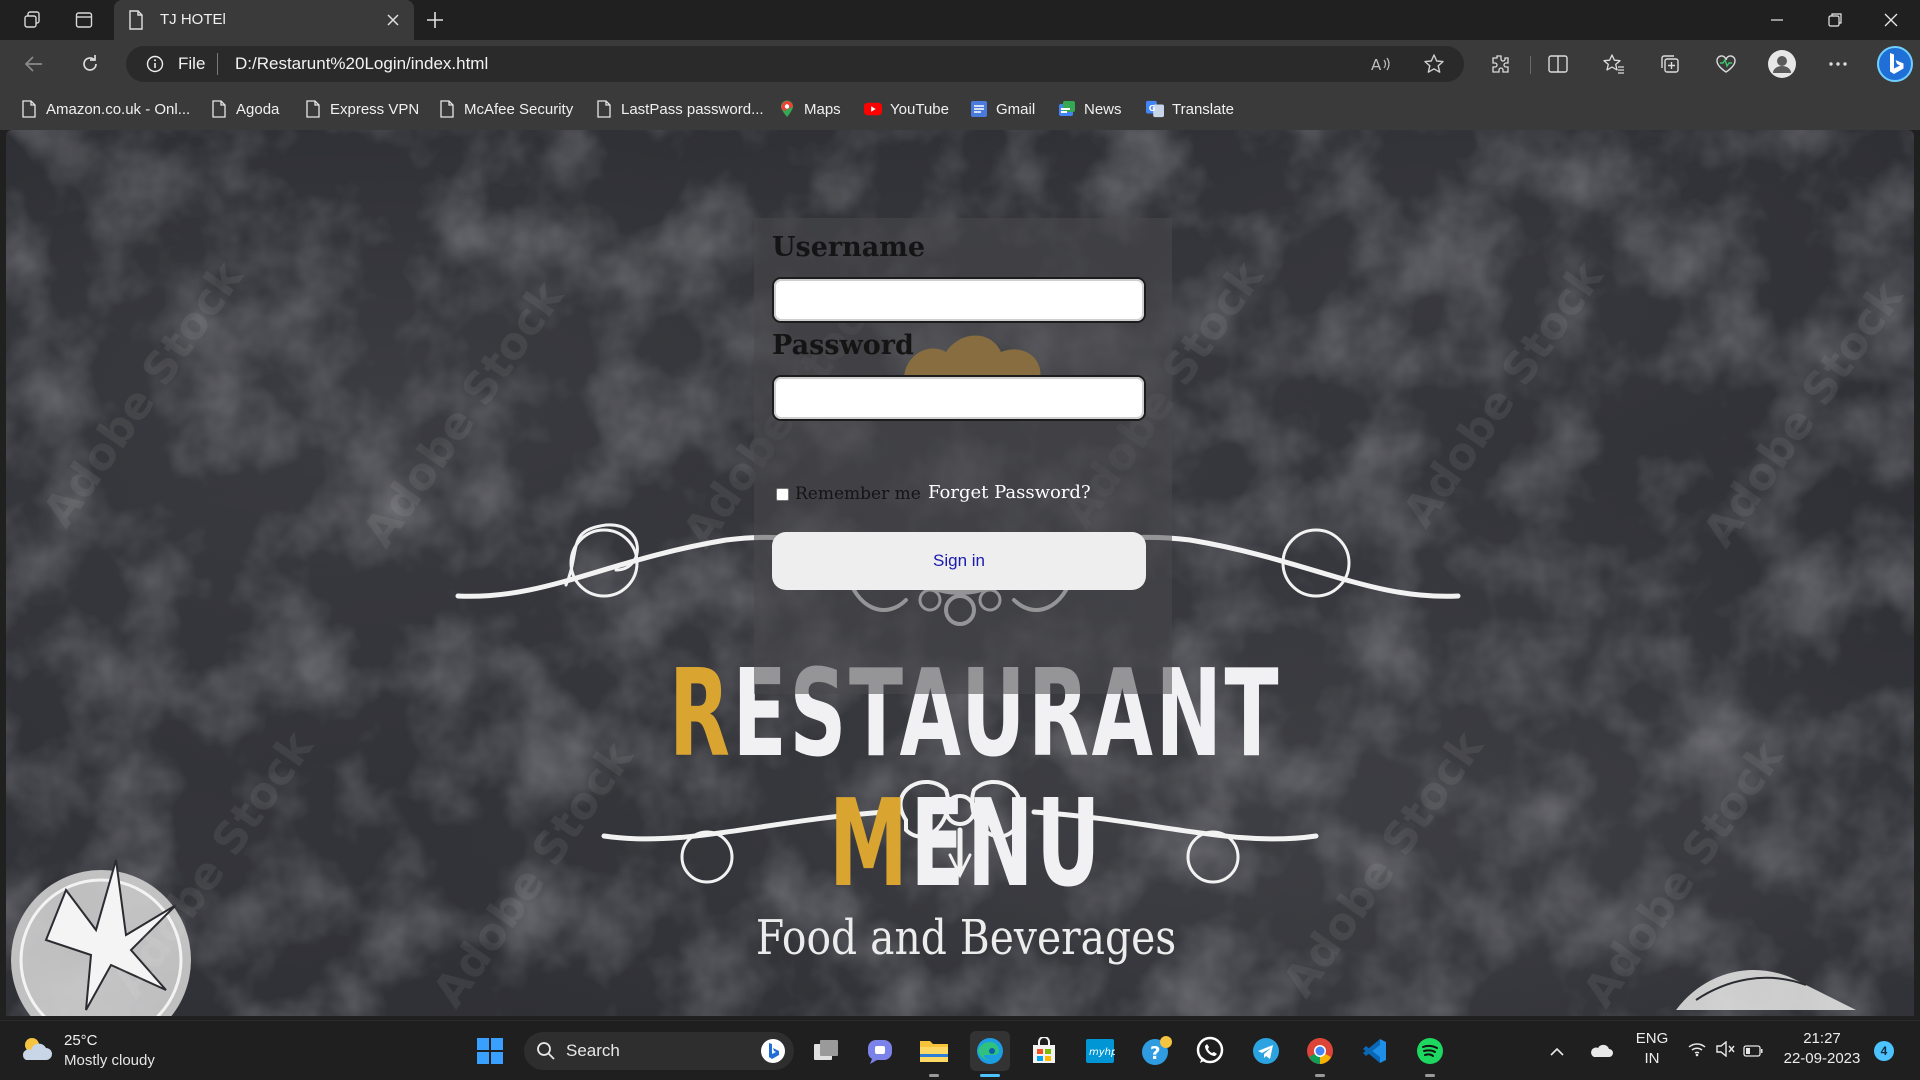 The image size is (1920, 1080). Describe the element at coordinates (934, 1054) in the screenshot. I see `file-explorer-icon` at that location.